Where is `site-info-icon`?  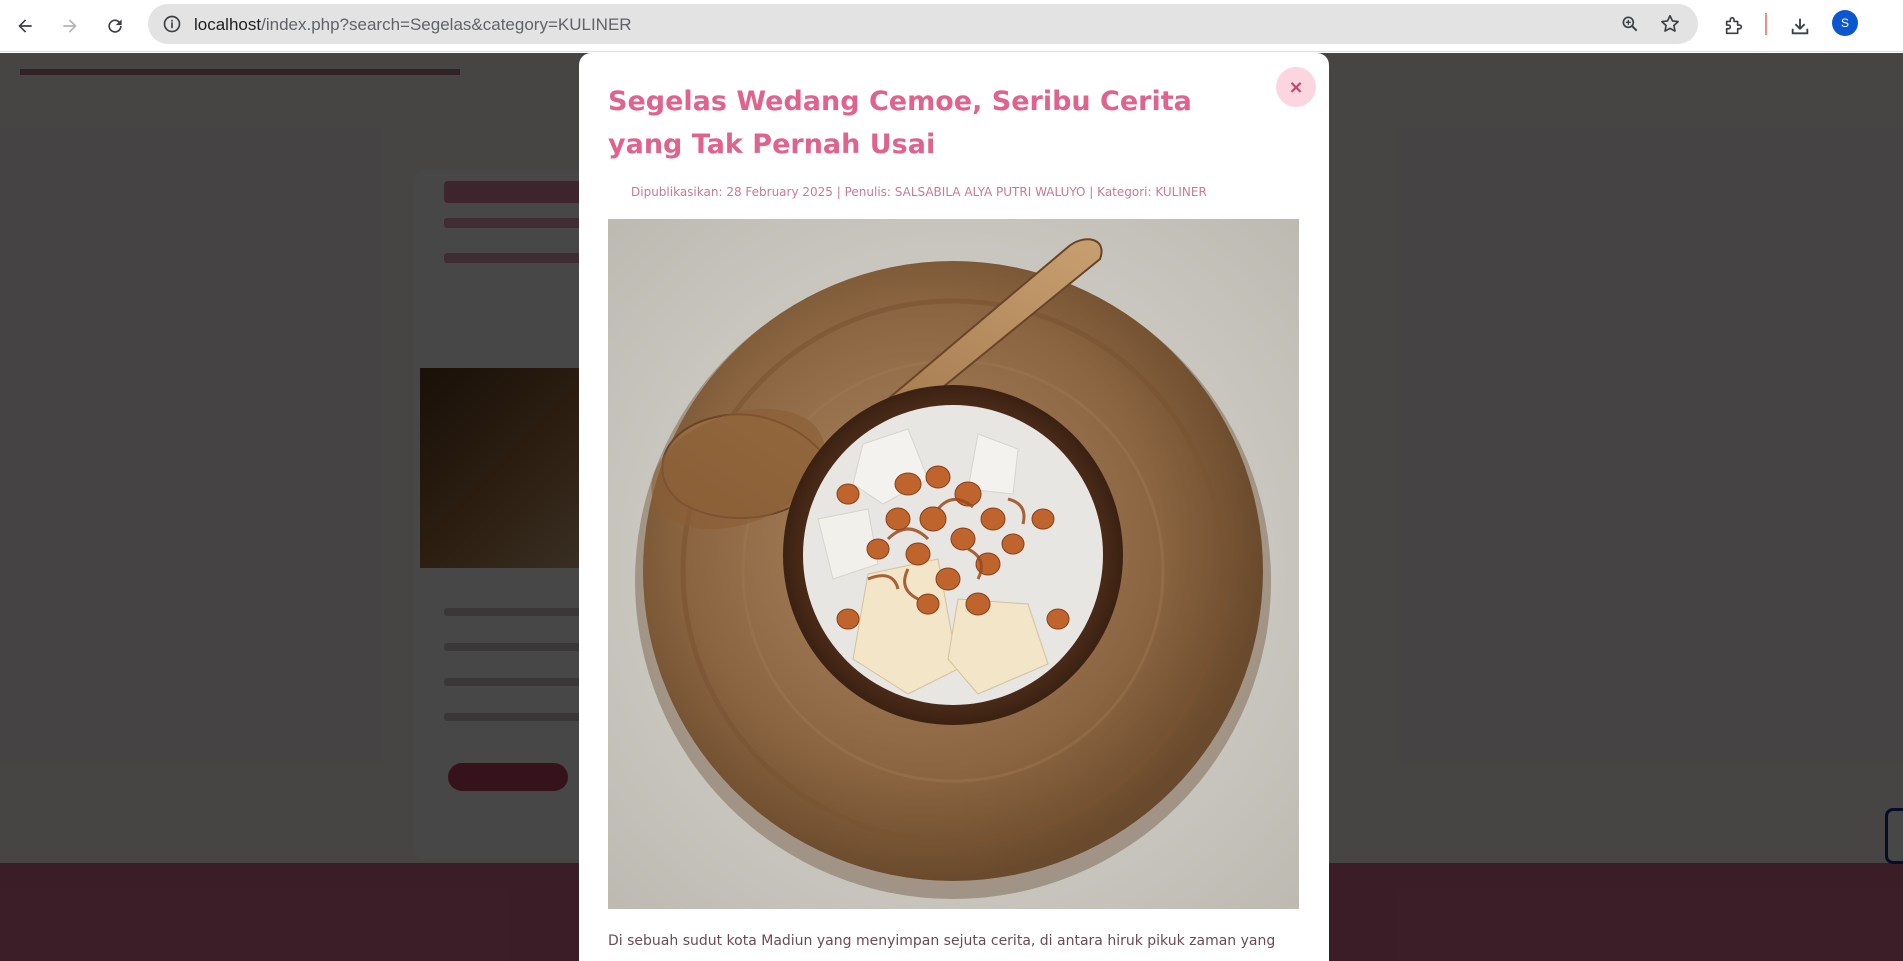
site-info-icon is located at coordinates (172, 24).